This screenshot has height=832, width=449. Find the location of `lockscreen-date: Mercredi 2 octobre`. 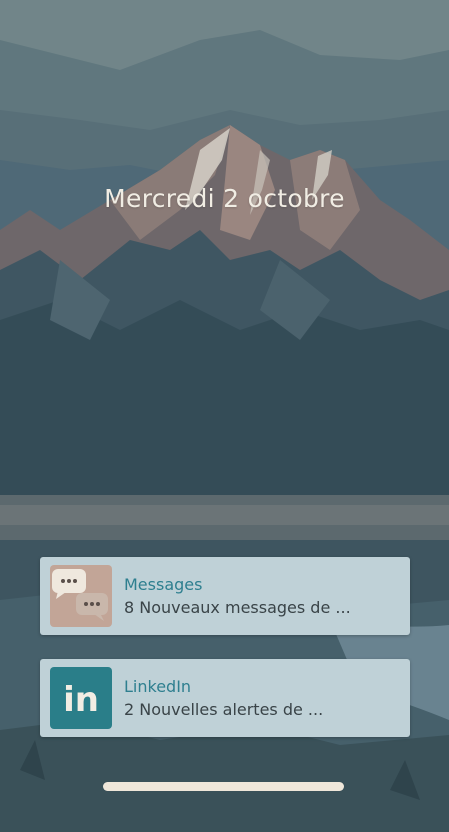

lockscreen-date: Mercredi 2 octobre is located at coordinates (224, 198).